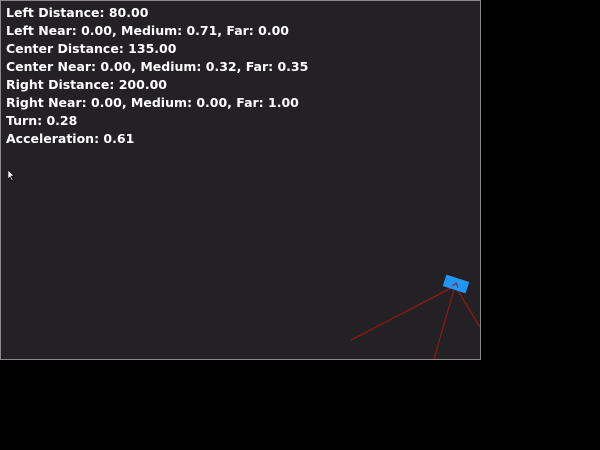 This screenshot has width=600, height=450. What do you see at coordinates (403, 313) in the screenshot?
I see `left-sensor-ray` at bounding box center [403, 313].